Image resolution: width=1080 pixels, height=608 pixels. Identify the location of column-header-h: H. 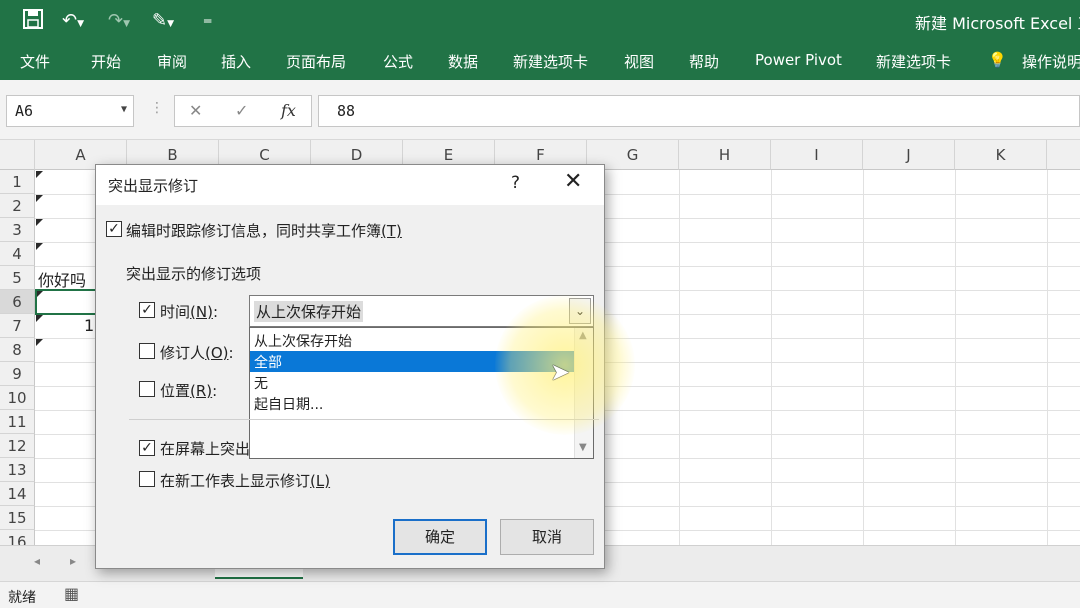
(725, 155).